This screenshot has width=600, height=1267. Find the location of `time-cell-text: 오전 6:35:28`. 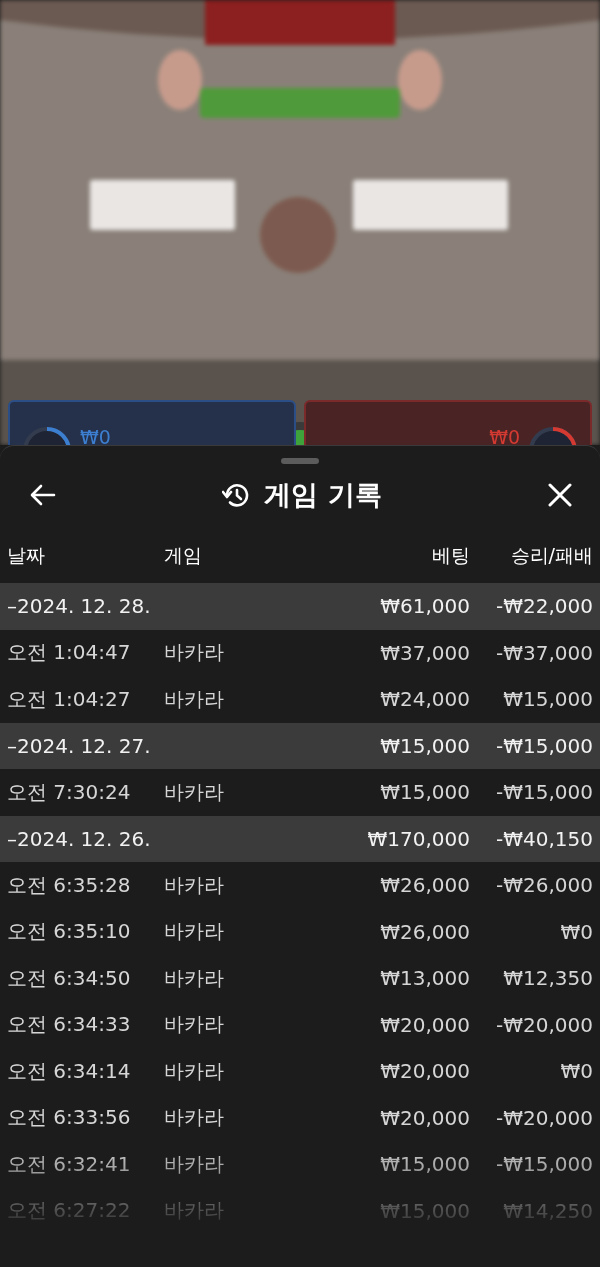

time-cell-text: 오전 6:35:28 is located at coordinates (69, 885).